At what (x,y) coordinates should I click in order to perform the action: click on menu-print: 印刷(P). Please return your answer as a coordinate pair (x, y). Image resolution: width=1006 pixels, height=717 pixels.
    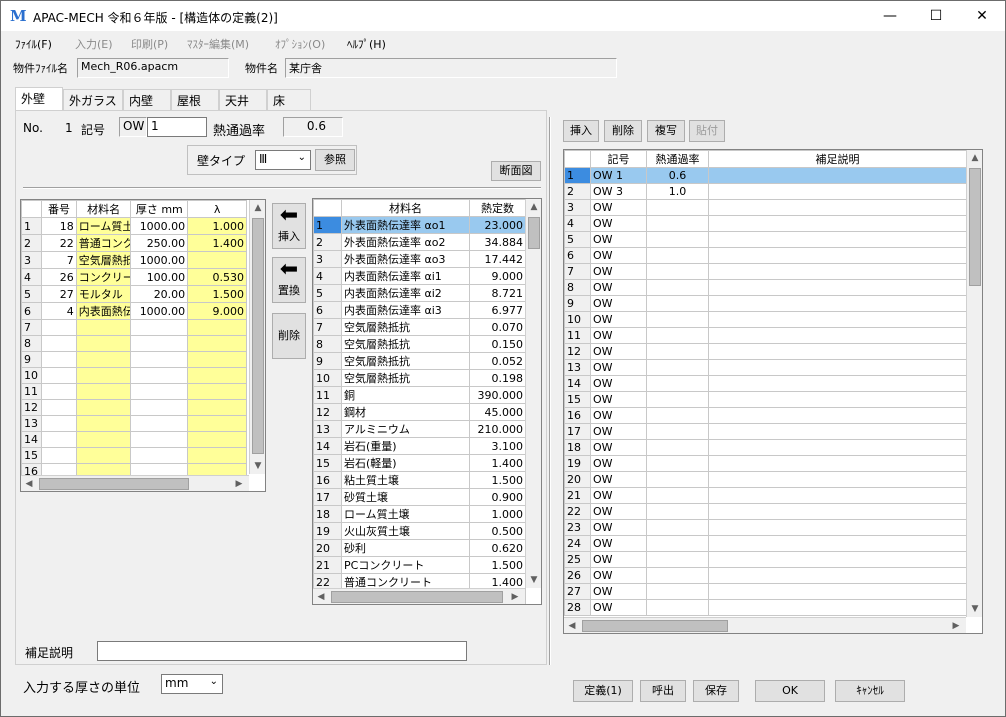
    Looking at the image, I should click on (149, 44).